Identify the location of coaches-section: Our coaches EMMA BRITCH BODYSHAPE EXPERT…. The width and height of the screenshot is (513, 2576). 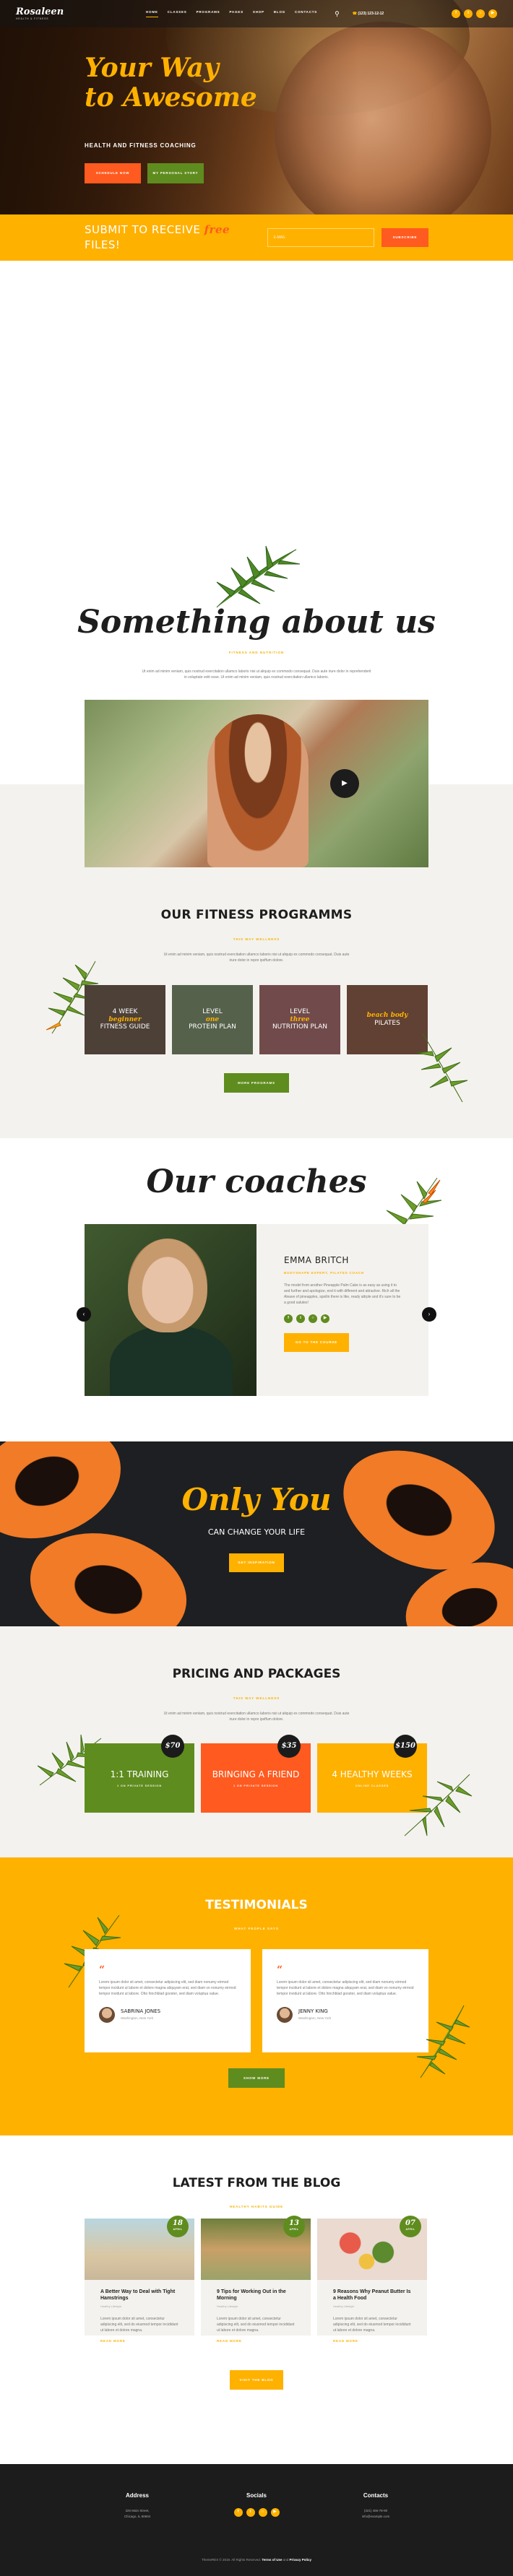
(256, 1289).